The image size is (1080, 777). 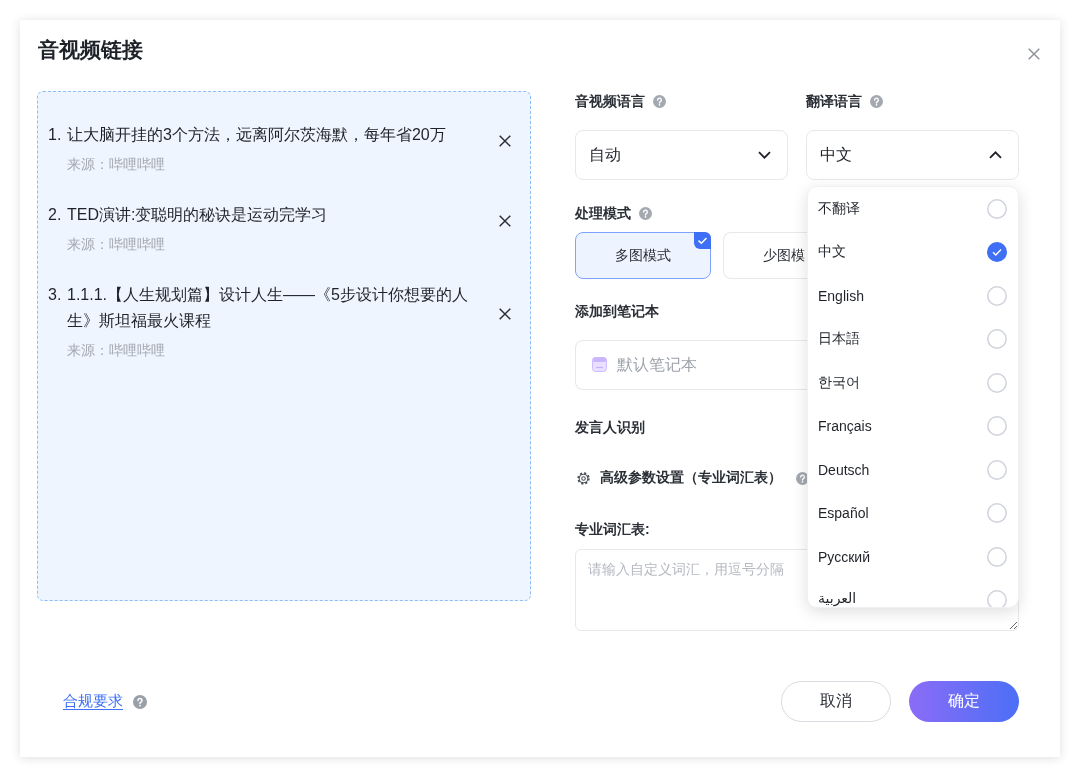 What do you see at coordinates (610, 101) in the screenshot?
I see `field-label: 音视频语言` at bounding box center [610, 101].